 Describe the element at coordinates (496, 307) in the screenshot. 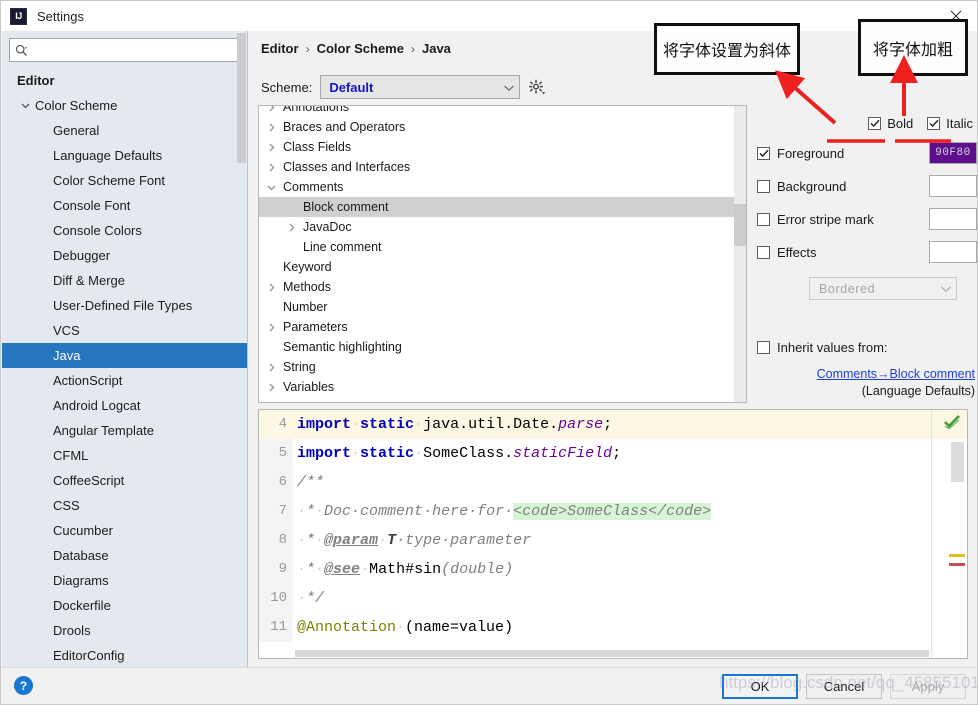

I see `attribute-row-number: Number` at that location.